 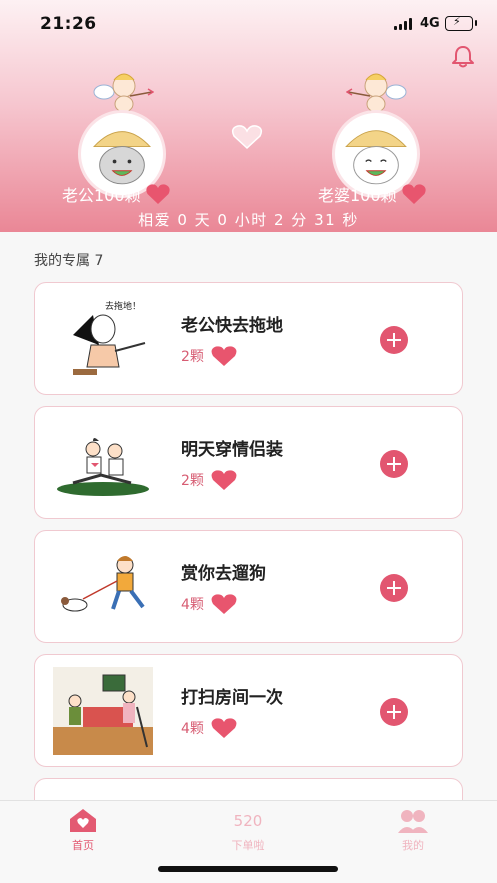 What do you see at coordinates (103, 711) in the screenshot?
I see `clean-room-illustration` at bounding box center [103, 711].